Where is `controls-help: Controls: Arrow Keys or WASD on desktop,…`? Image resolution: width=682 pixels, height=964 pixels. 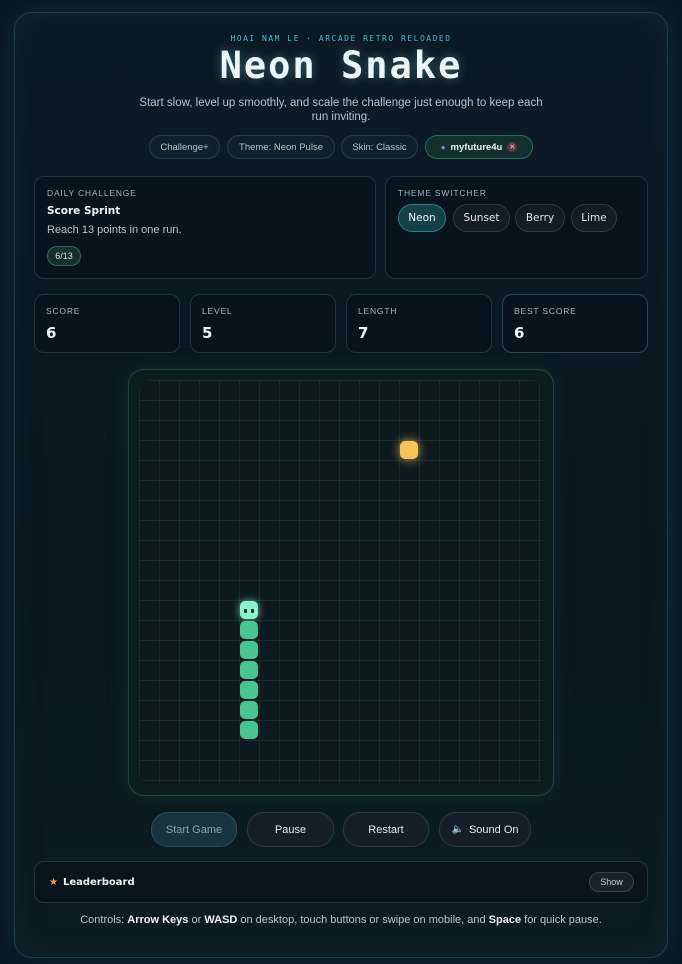 controls-help: Controls: Arrow Keys or WASD on desktop,… is located at coordinates (341, 920).